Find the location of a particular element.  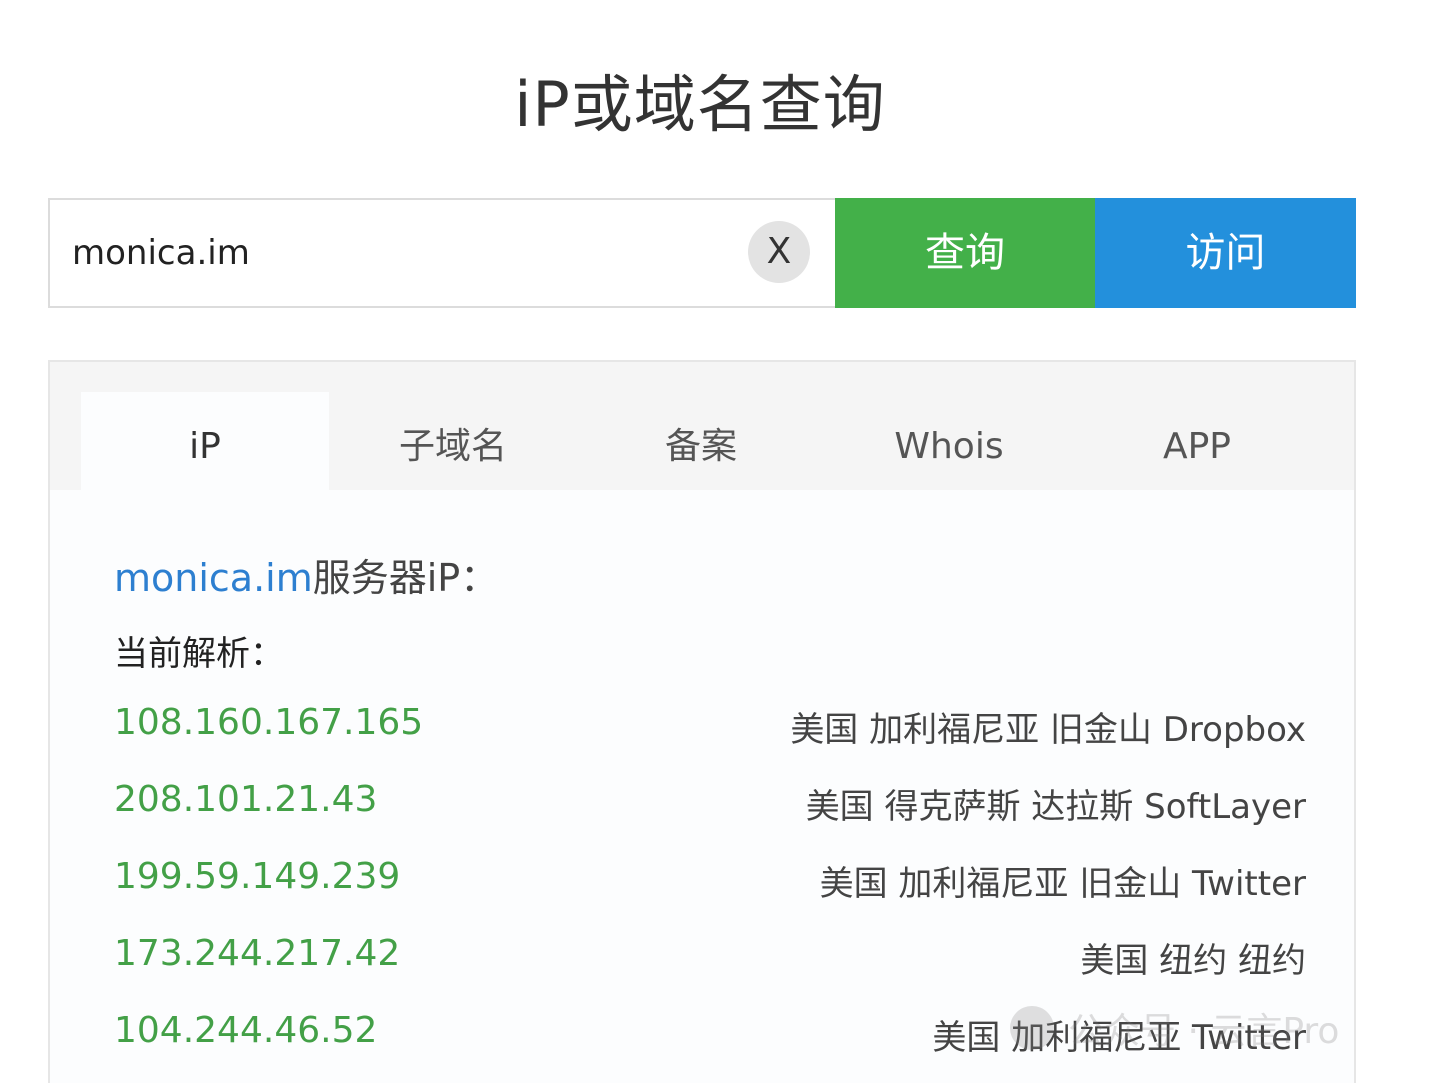

query-button: 查询 is located at coordinates (965, 253).